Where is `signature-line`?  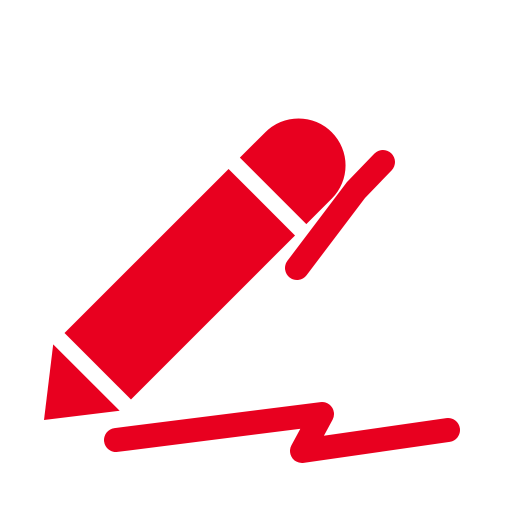 signature-line is located at coordinates (282, 432).